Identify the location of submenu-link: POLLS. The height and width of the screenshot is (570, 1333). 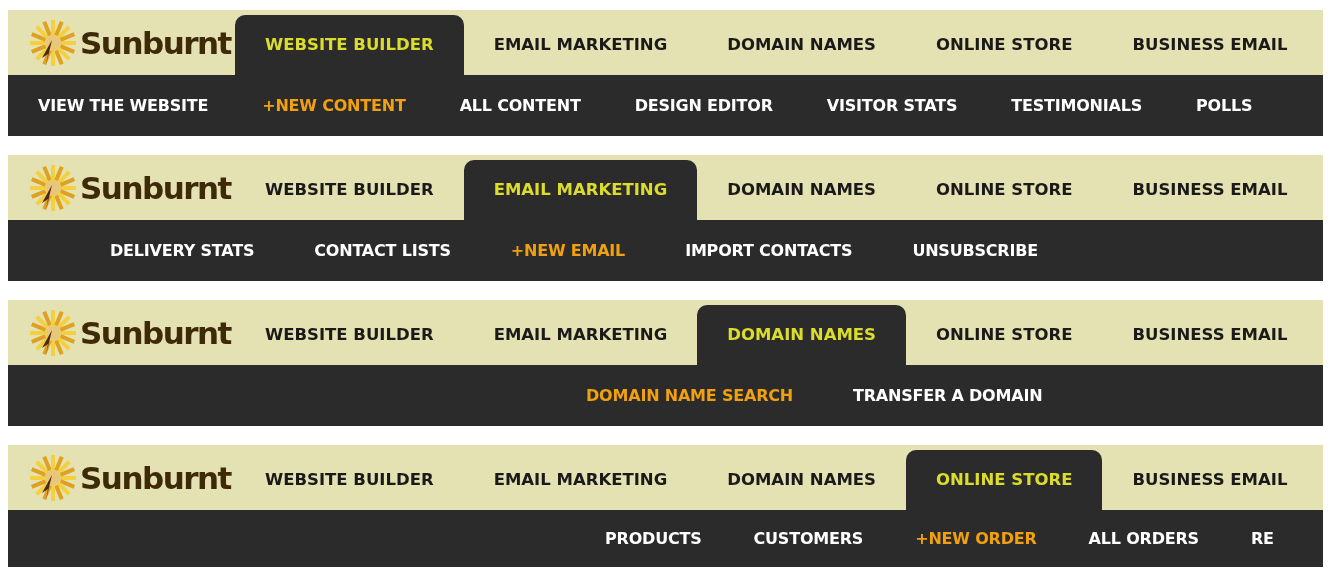
(1224, 105).